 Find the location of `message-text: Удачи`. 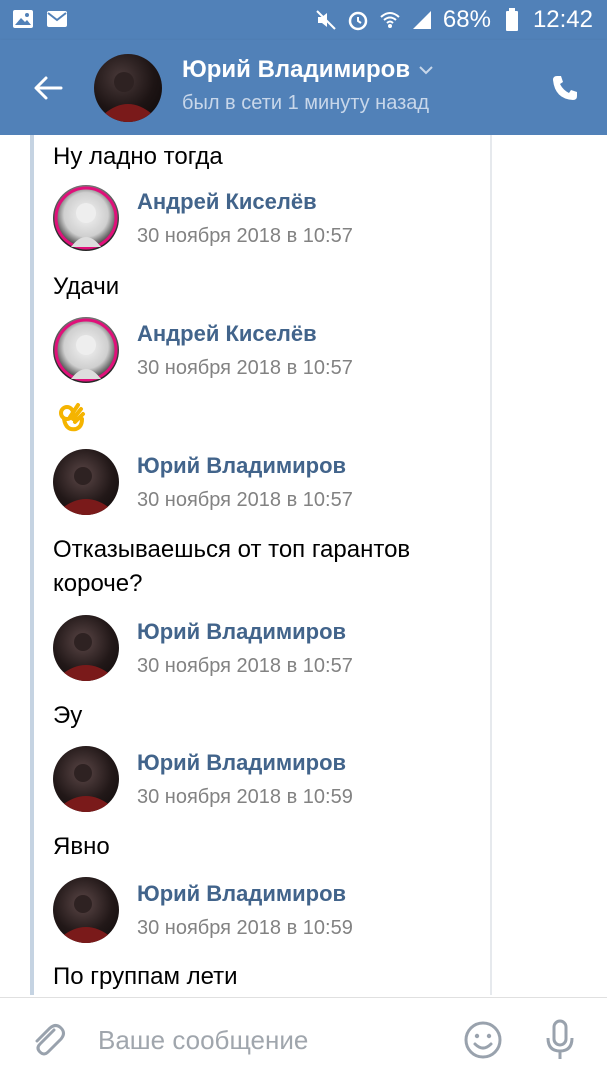

message-text: Удачи is located at coordinates (86, 286).